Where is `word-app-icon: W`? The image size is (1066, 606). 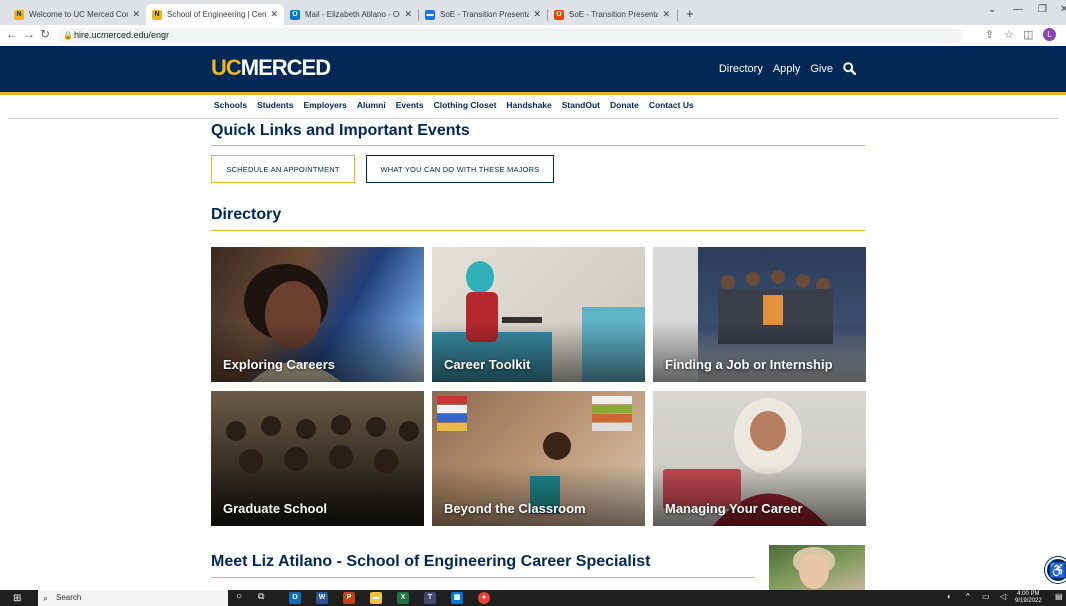
word-app-icon: W is located at coordinates (322, 598).